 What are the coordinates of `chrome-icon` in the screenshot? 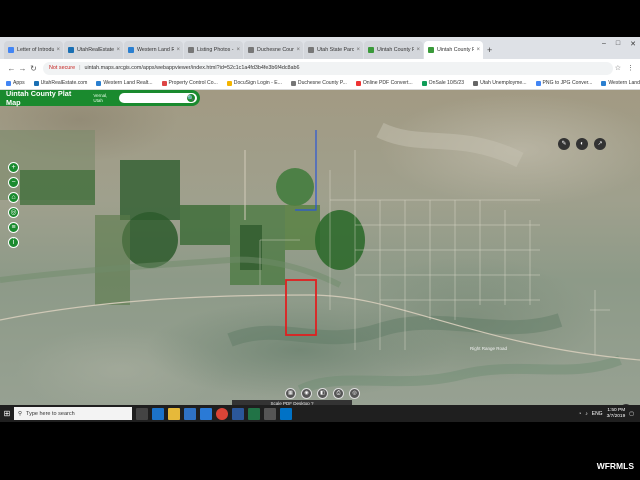 It's located at (222, 413).